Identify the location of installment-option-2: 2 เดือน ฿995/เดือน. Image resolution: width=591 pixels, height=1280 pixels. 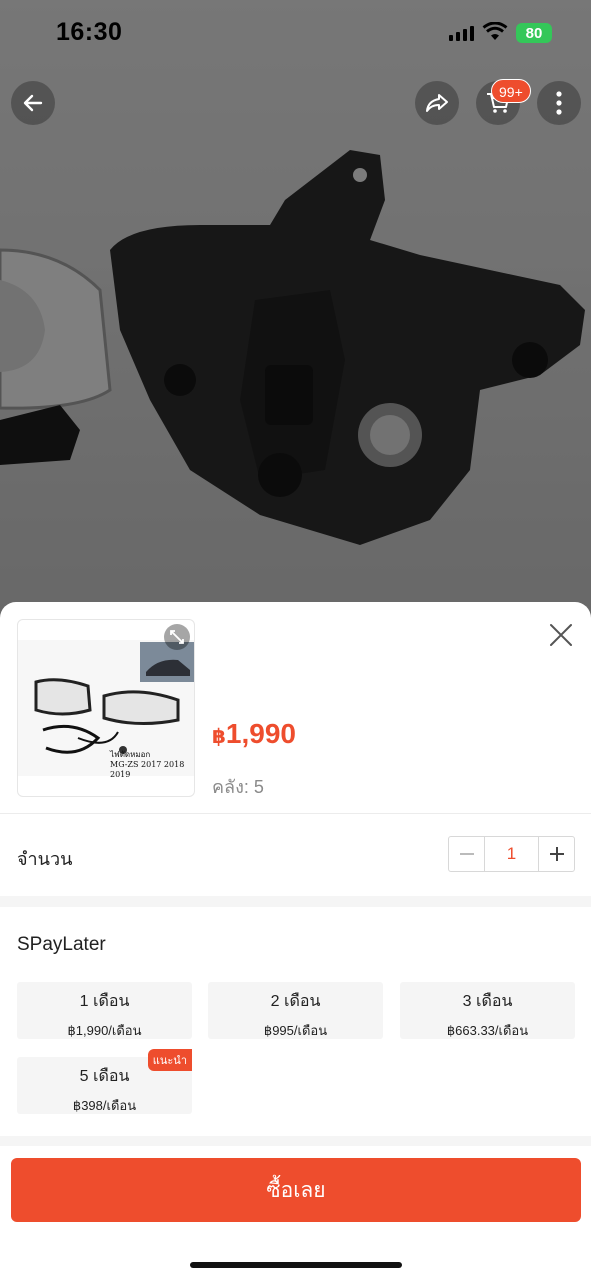
(295, 1010).